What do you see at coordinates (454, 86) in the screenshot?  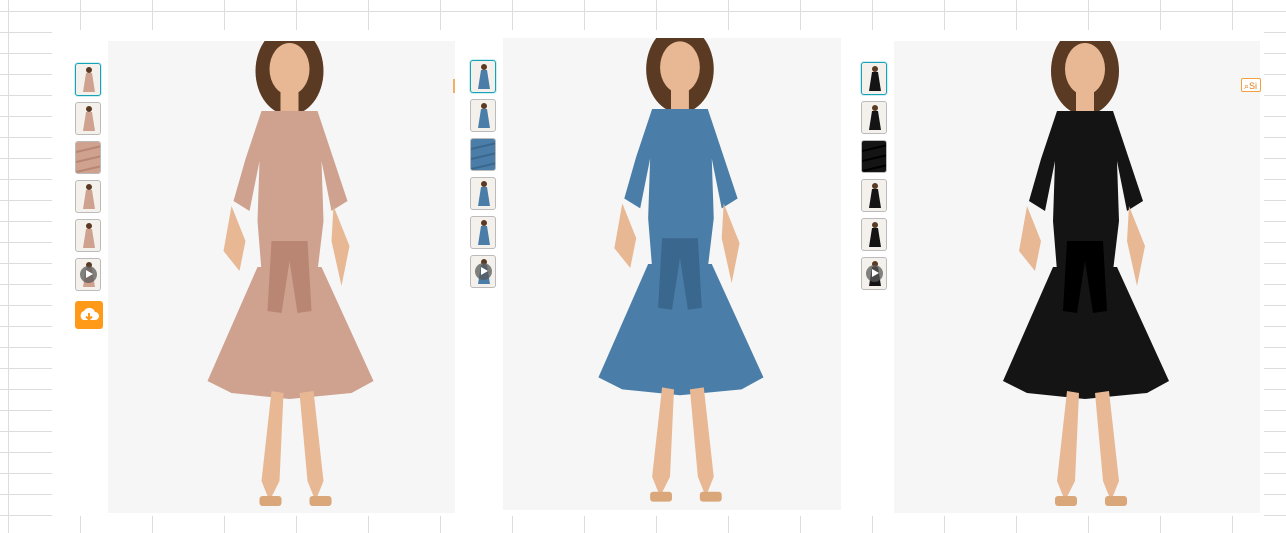 I see `edge-marker` at bounding box center [454, 86].